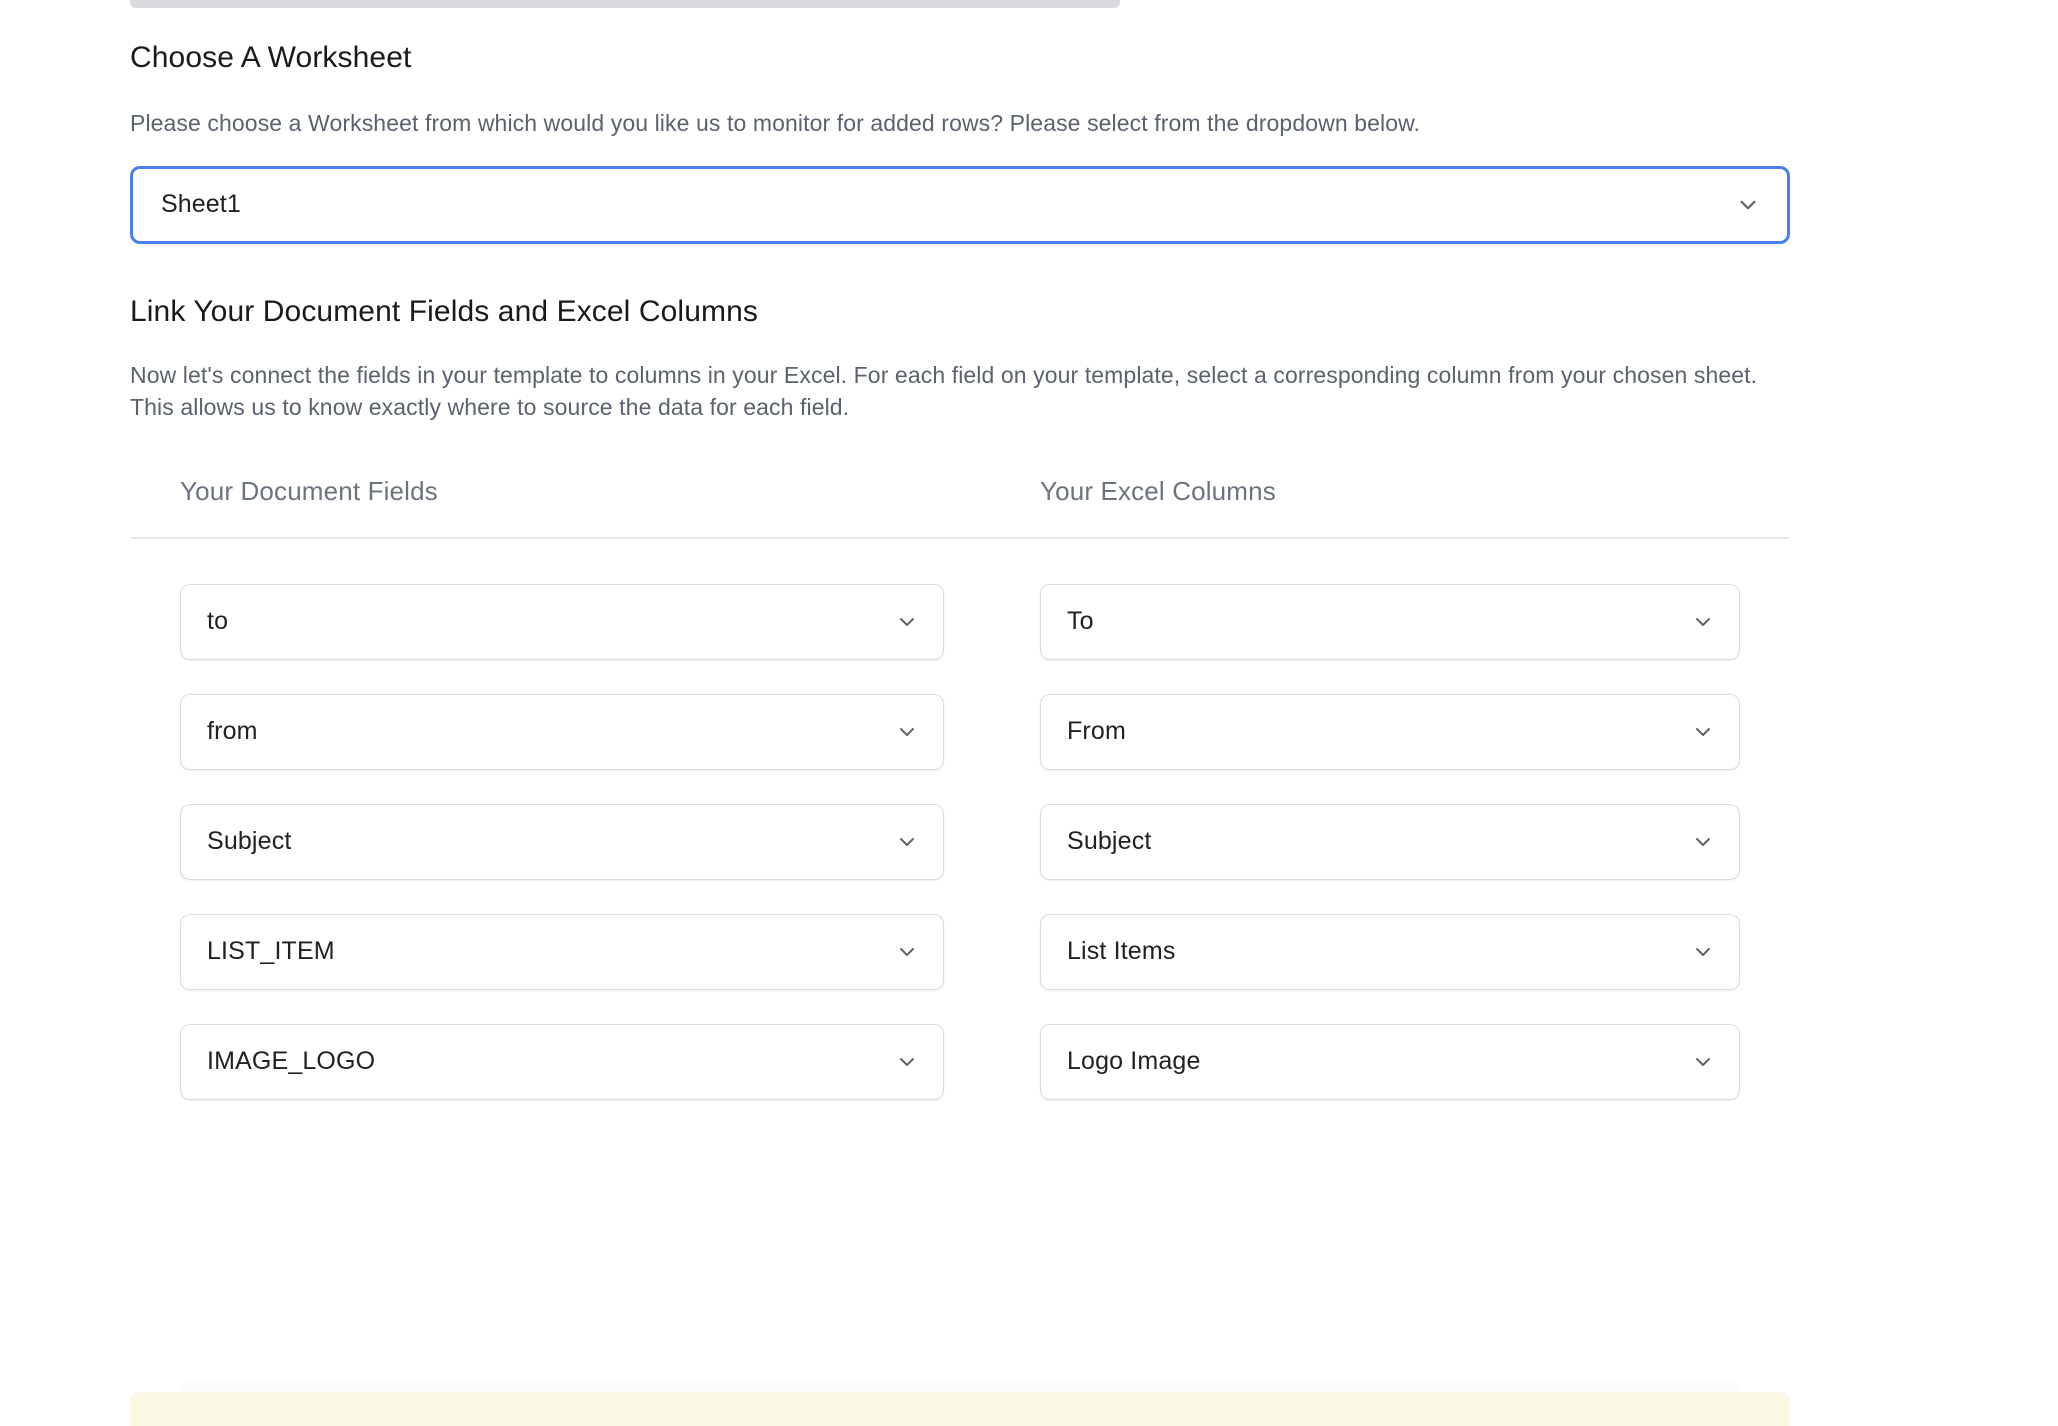 This screenshot has width=2058, height=1426. What do you see at coordinates (1390, 621) in the screenshot?
I see `excel-column-select: To` at bounding box center [1390, 621].